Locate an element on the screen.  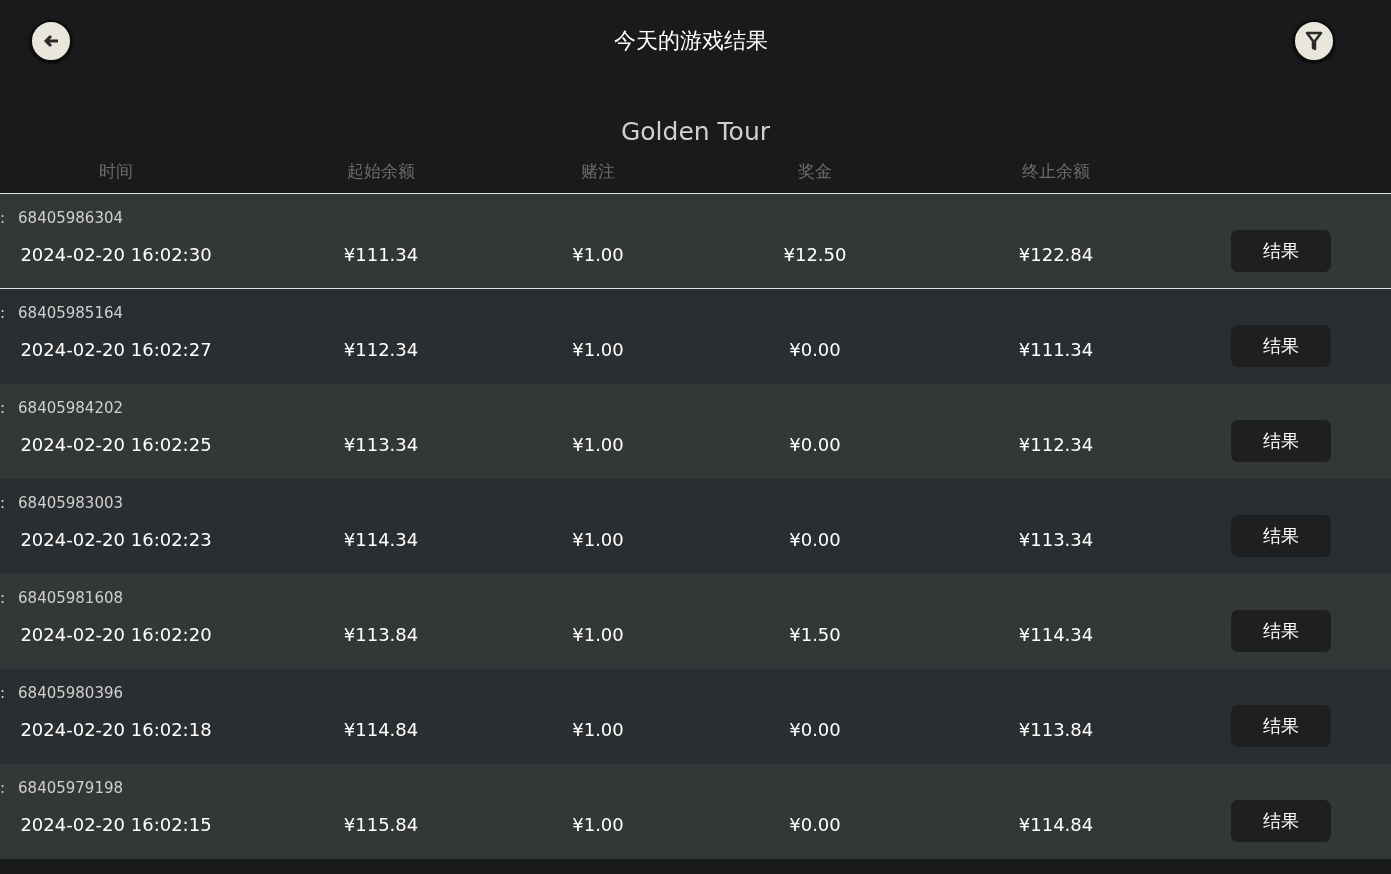
round-id: 68405979198 is located at coordinates (71, 788).